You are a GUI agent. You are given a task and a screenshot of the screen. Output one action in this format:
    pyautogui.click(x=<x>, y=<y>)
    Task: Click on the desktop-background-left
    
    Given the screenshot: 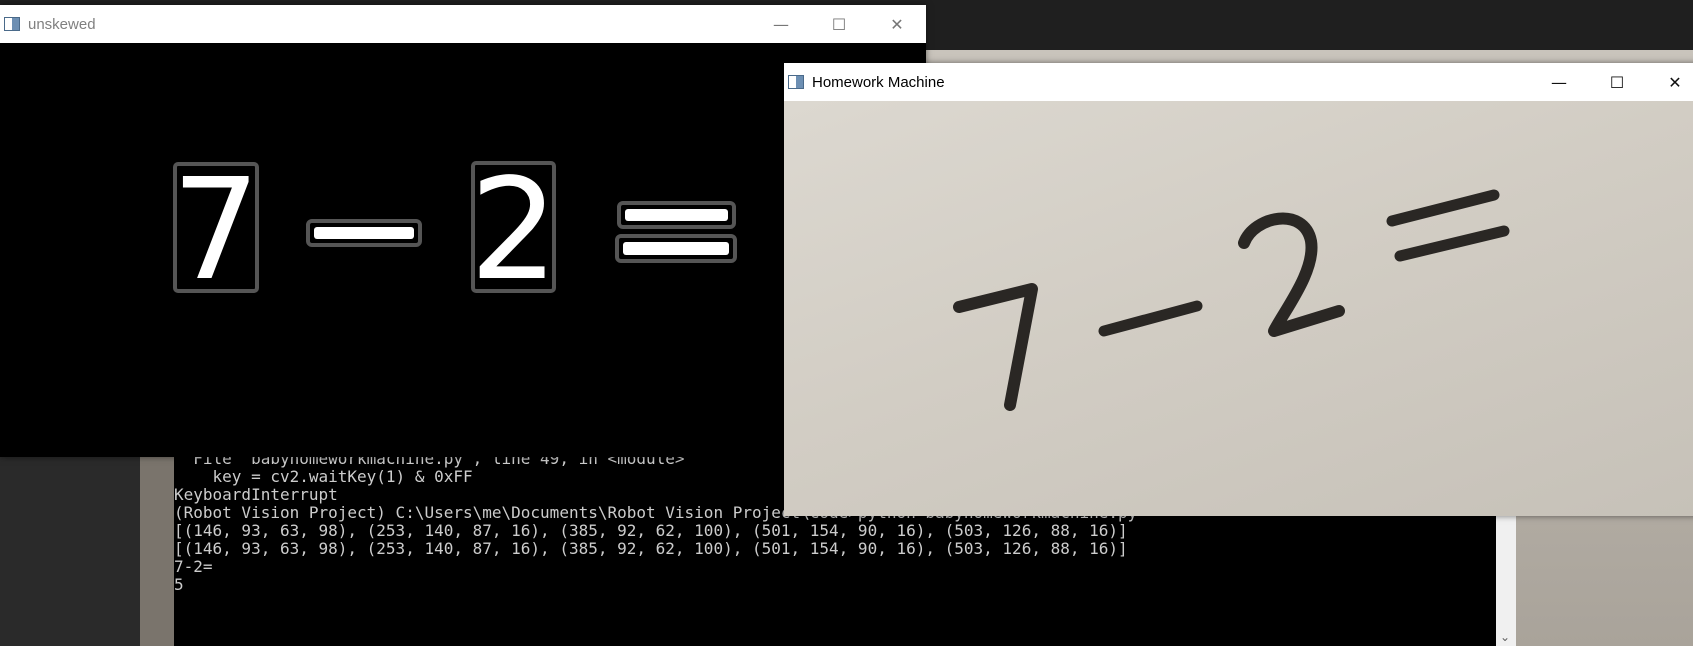 What is the action you would take?
    pyautogui.click(x=70, y=548)
    